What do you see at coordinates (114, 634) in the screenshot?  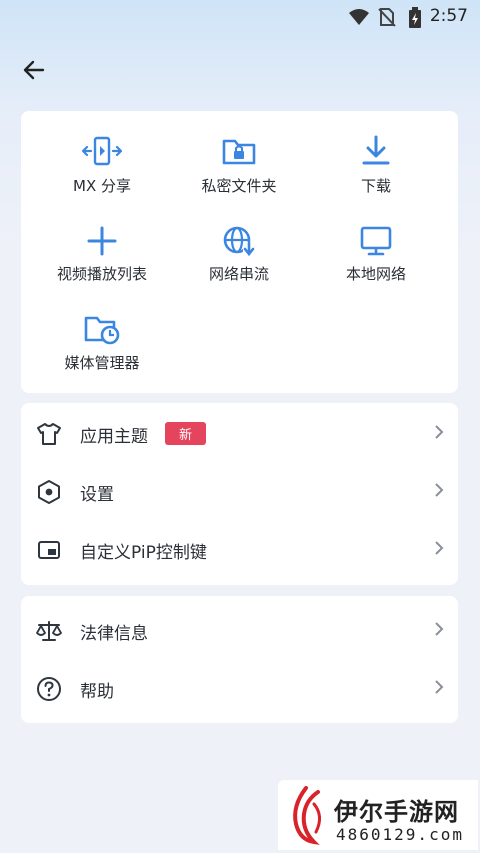 I see `row-label: 法律信息` at bounding box center [114, 634].